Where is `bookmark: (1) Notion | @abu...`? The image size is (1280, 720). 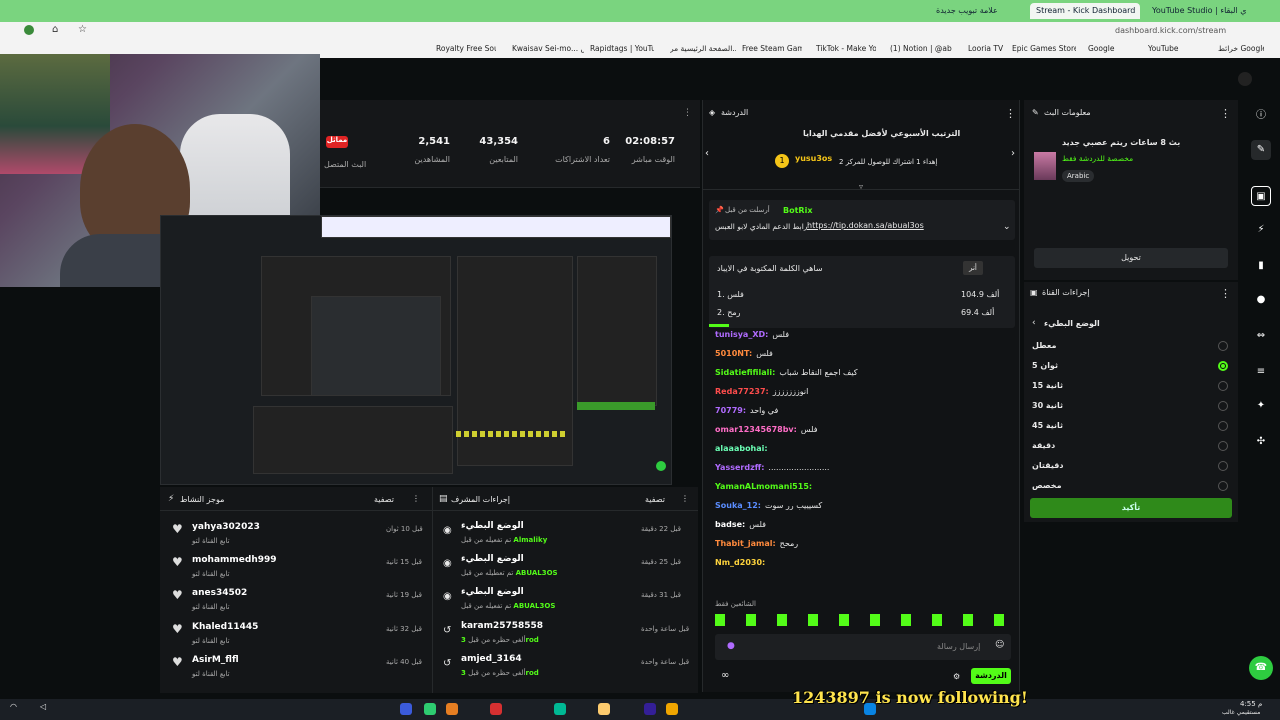 bookmark: (1) Notion | @abu... is located at coordinates (921, 48).